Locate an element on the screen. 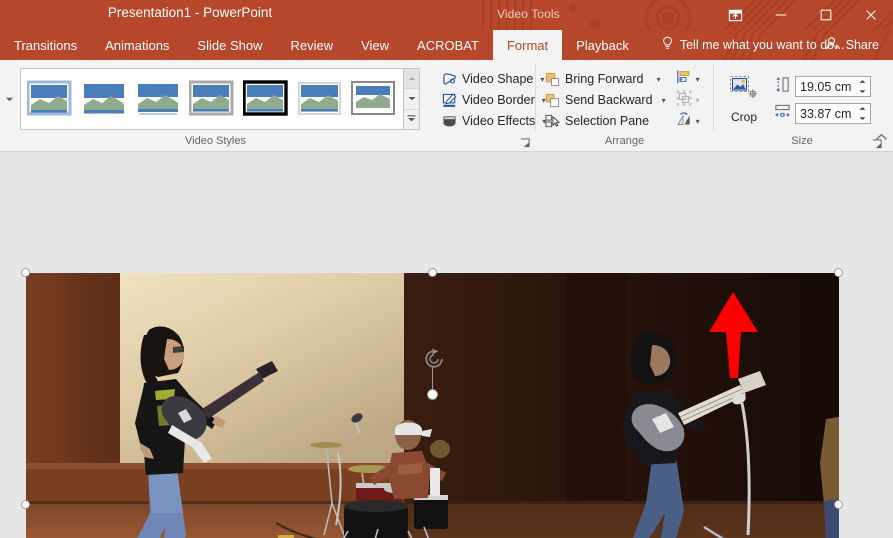 This screenshot has width=893, height=538. send-backward-label: Send Backward is located at coordinates (609, 100).